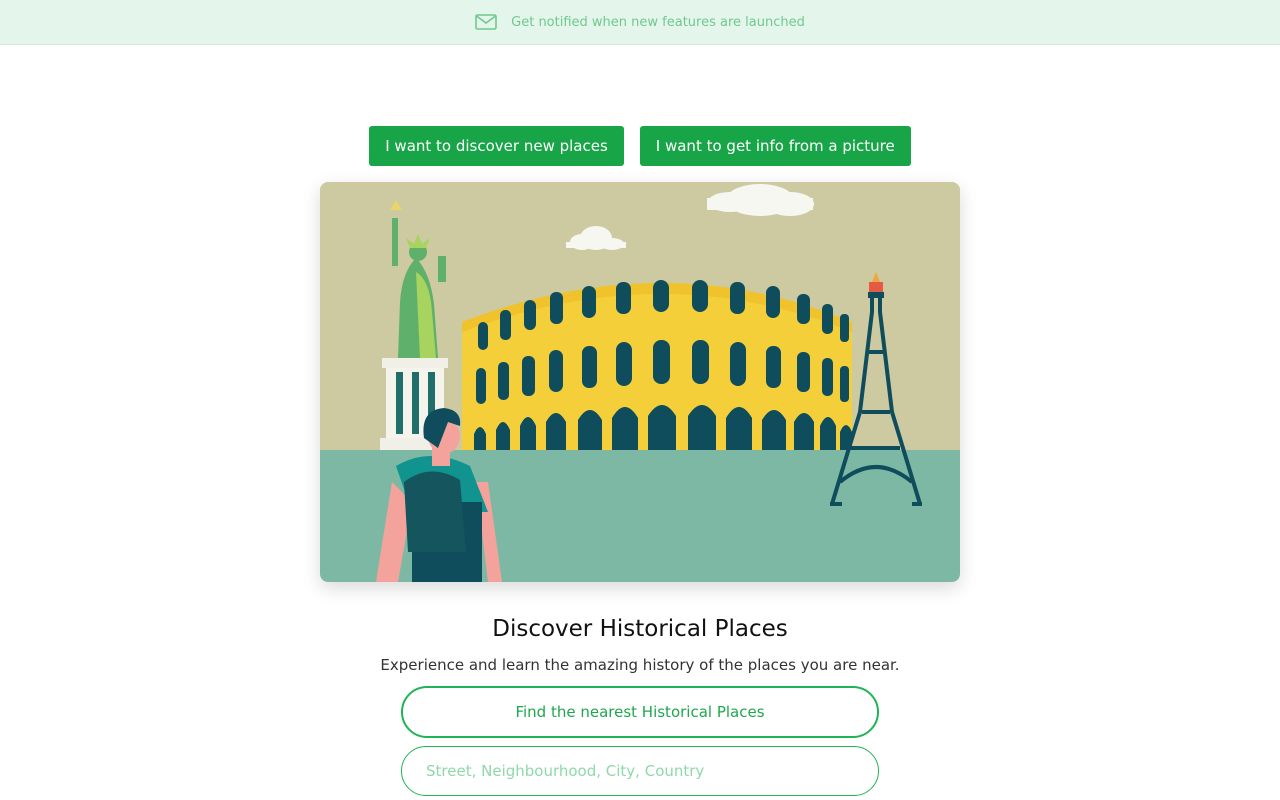 This screenshot has height=800, width=1280. What do you see at coordinates (640, 771) in the screenshot?
I see `address-input` at bounding box center [640, 771].